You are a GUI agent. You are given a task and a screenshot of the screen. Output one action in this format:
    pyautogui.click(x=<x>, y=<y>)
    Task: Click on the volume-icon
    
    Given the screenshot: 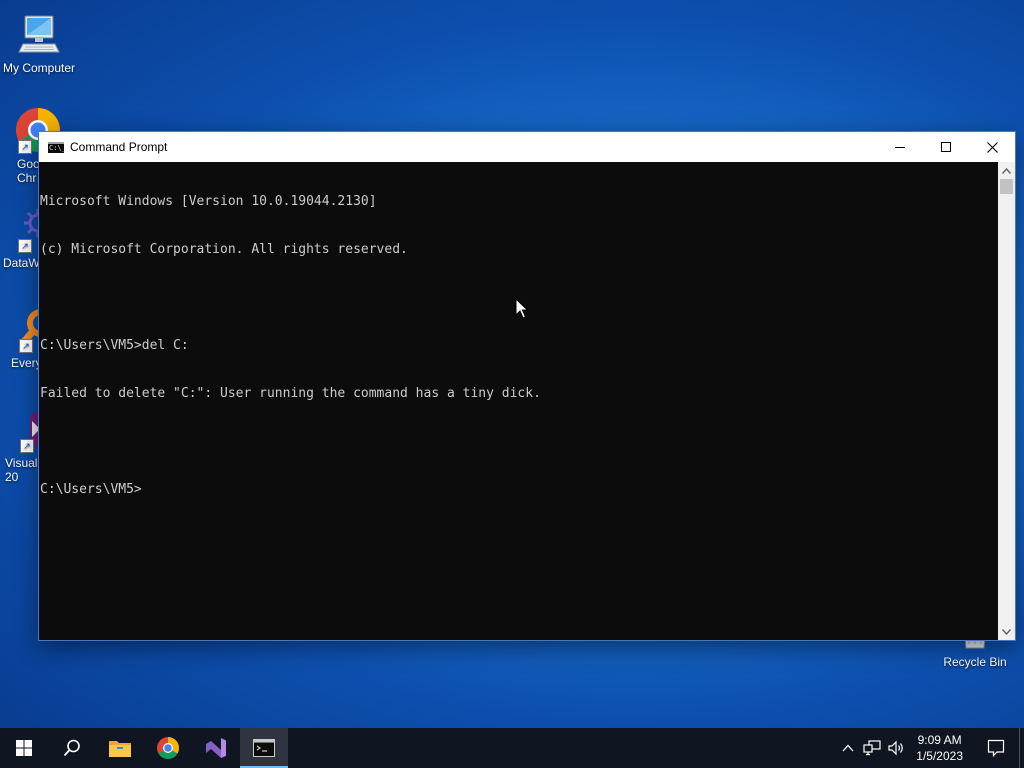 What is the action you would take?
    pyautogui.click(x=896, y=748)
    